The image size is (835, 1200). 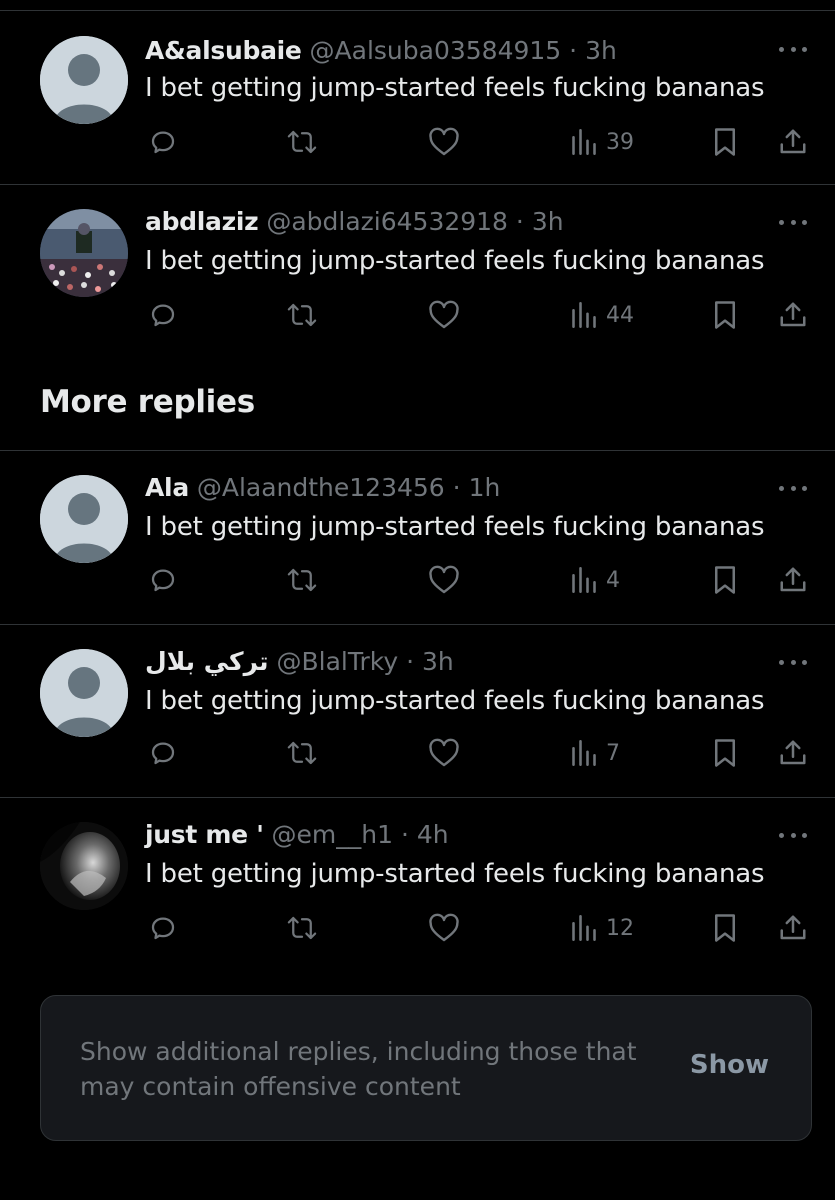 I want to click on views-count: 7, so click(x=613, y=753).